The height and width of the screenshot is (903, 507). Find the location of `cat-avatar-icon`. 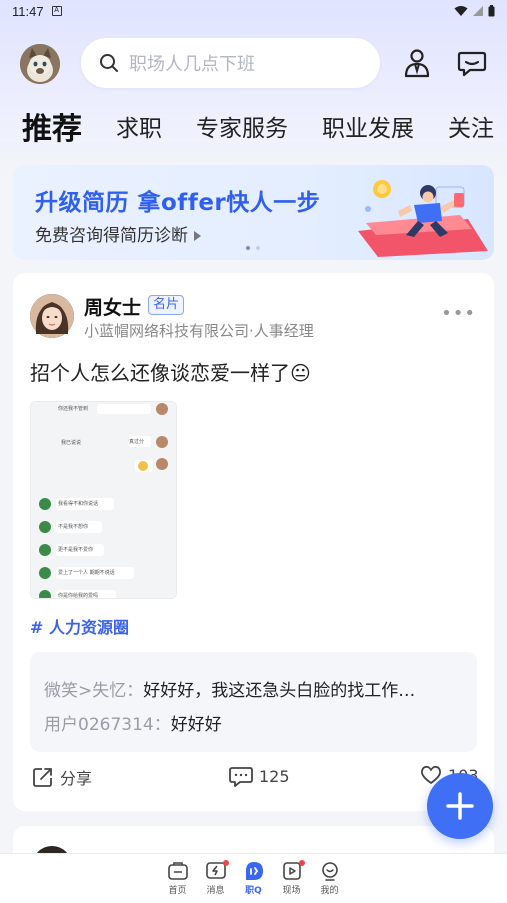

cat-avatar-icon is located at coordinates (40, 64).